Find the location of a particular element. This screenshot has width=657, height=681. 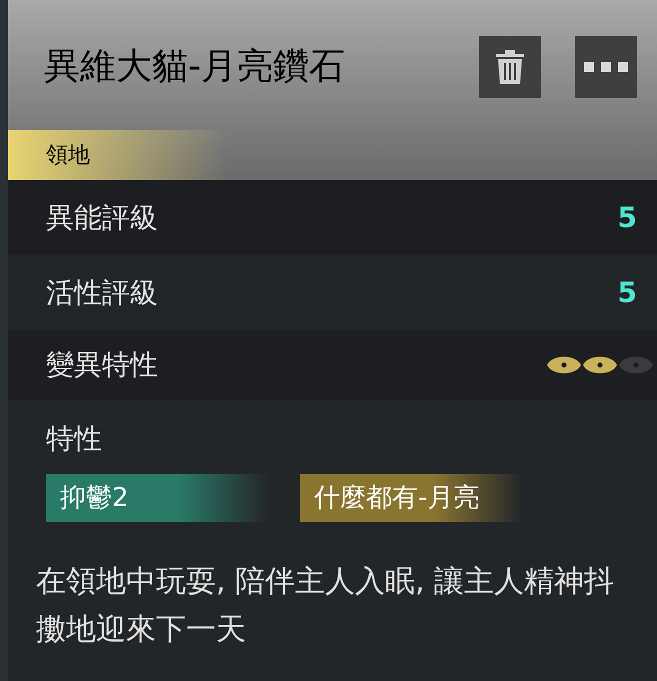

ellipsis-icon is located at coordinates (606, 67).